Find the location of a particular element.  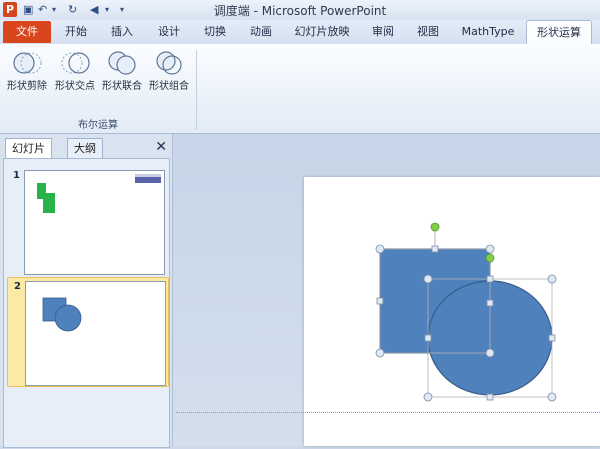

tab-transitions: 切换 is located at coordinates (215, 32).